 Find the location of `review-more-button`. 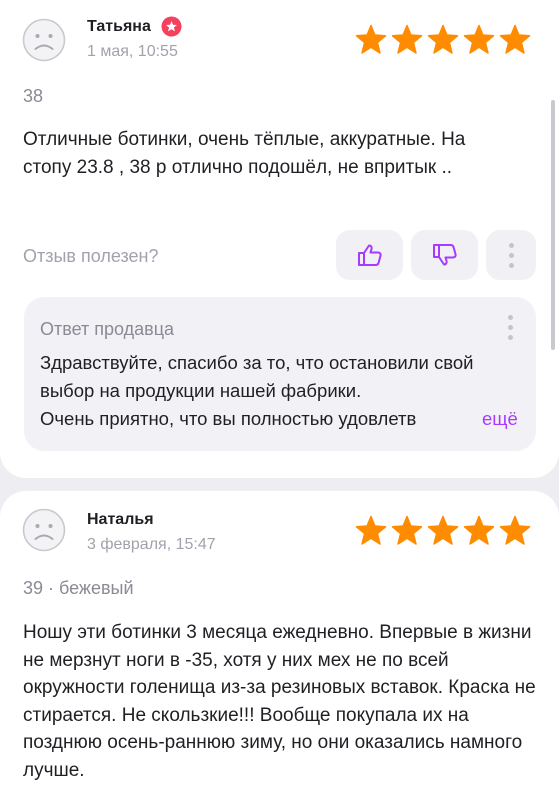

review-more-button is located at coordinates (511, 255).